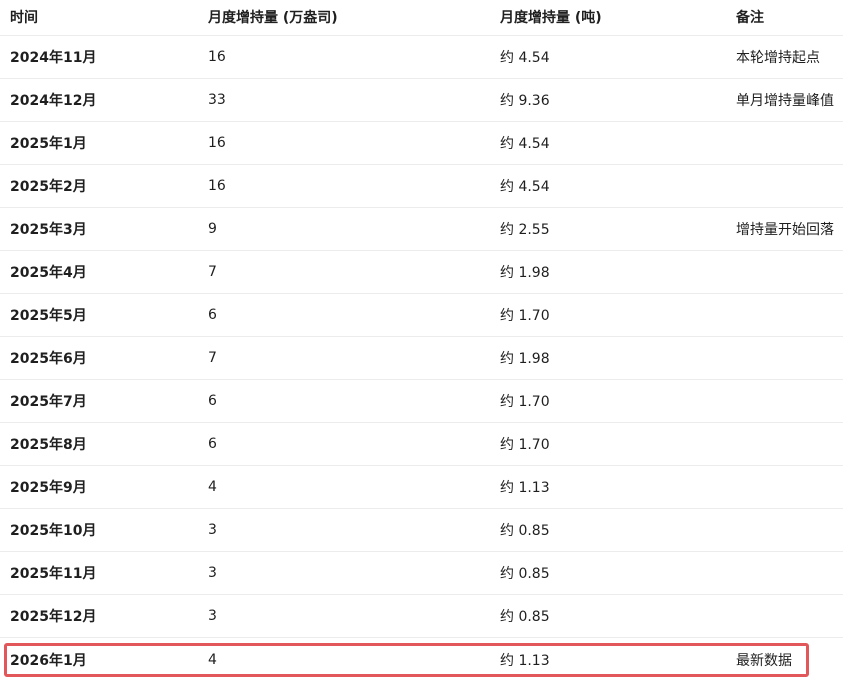  Describe the element at coordinates (525, 230) in the screenshot. I see `tons-cell: 约 2.55` at that location.